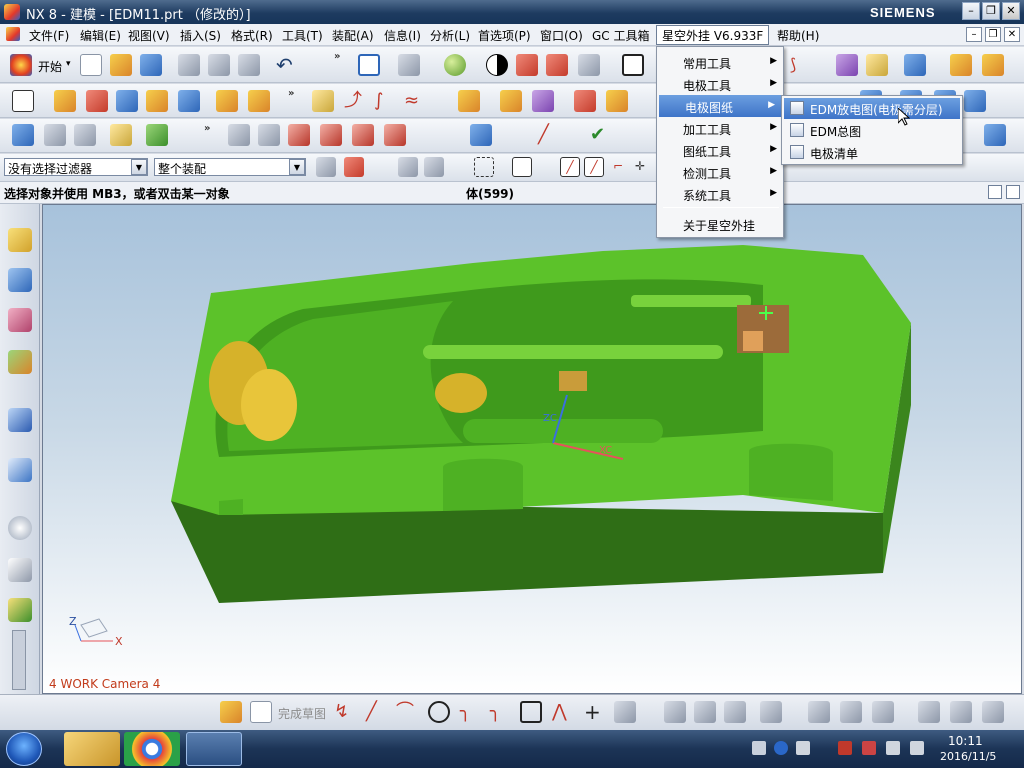 The image size is (1024, 768). Describe the element at coordinates (481, 135) in the screenshot. I see `database-icon` at that location.